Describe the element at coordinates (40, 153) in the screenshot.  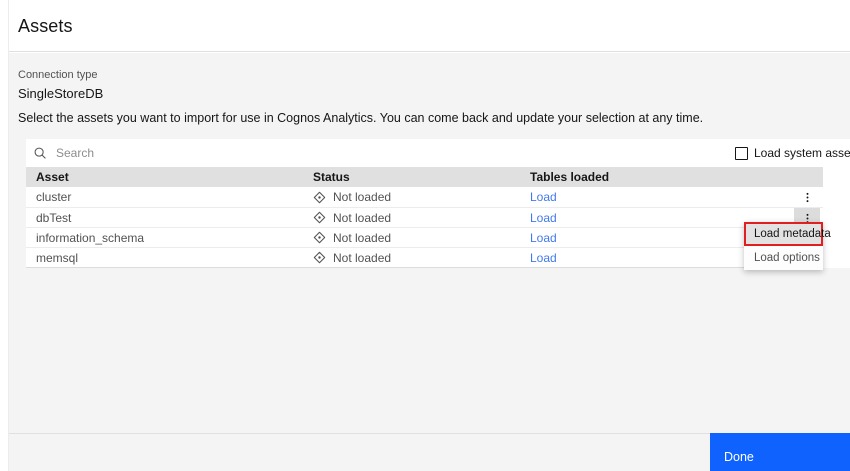
I see `search-icon` at that location.